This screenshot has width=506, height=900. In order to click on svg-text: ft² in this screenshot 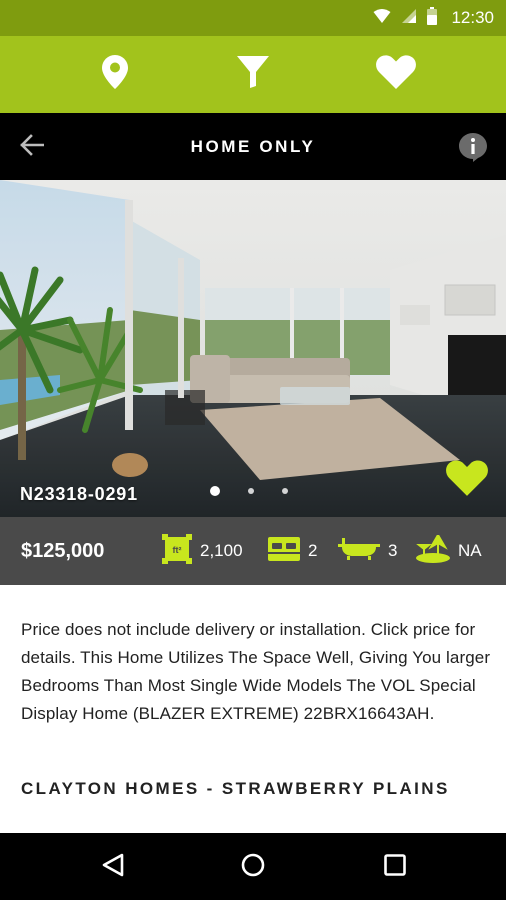, I will do `click(177, 550)`.